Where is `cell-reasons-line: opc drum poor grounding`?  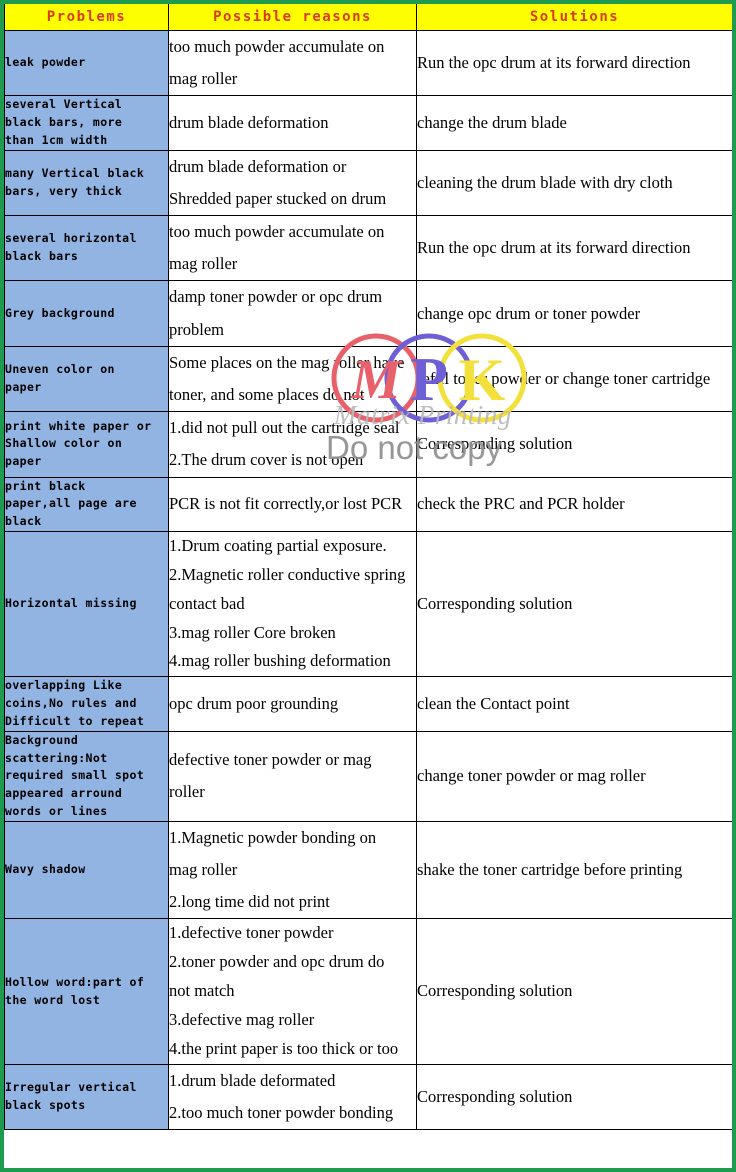
cell-reasons-line: opc drum poor grounding is located at coordinates (254, 703).